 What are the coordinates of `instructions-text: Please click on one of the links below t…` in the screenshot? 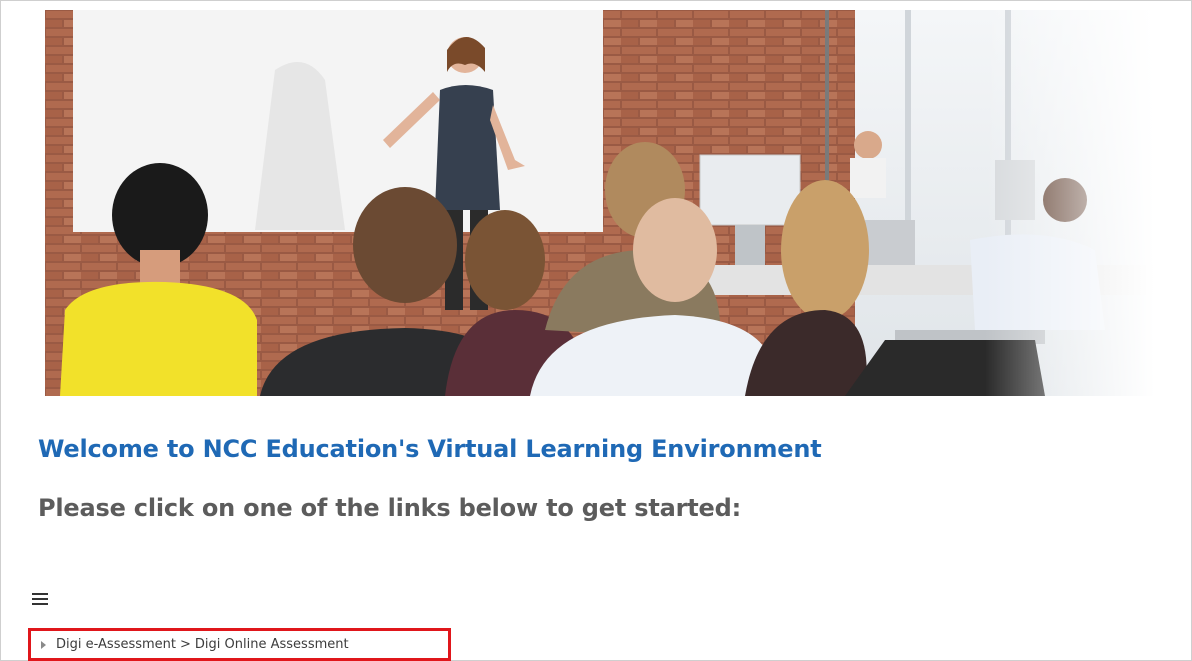 It's located at (390, 508).